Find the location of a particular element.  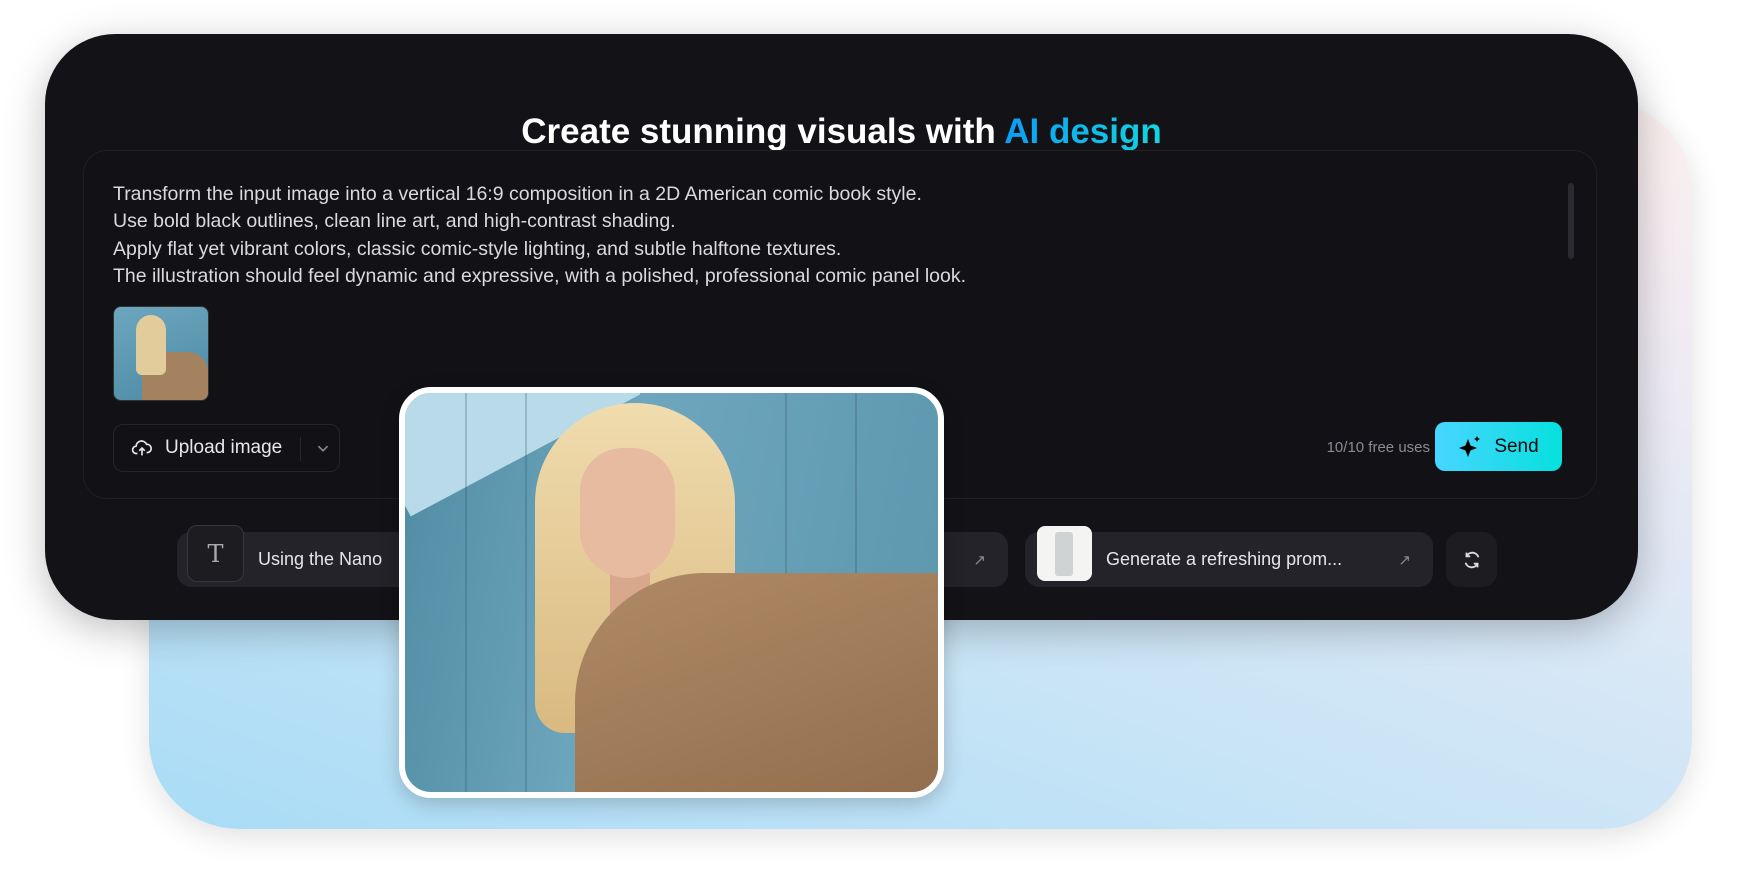

free-uses-counter: 10/10 free uses is located at coordinates (1378, 447).